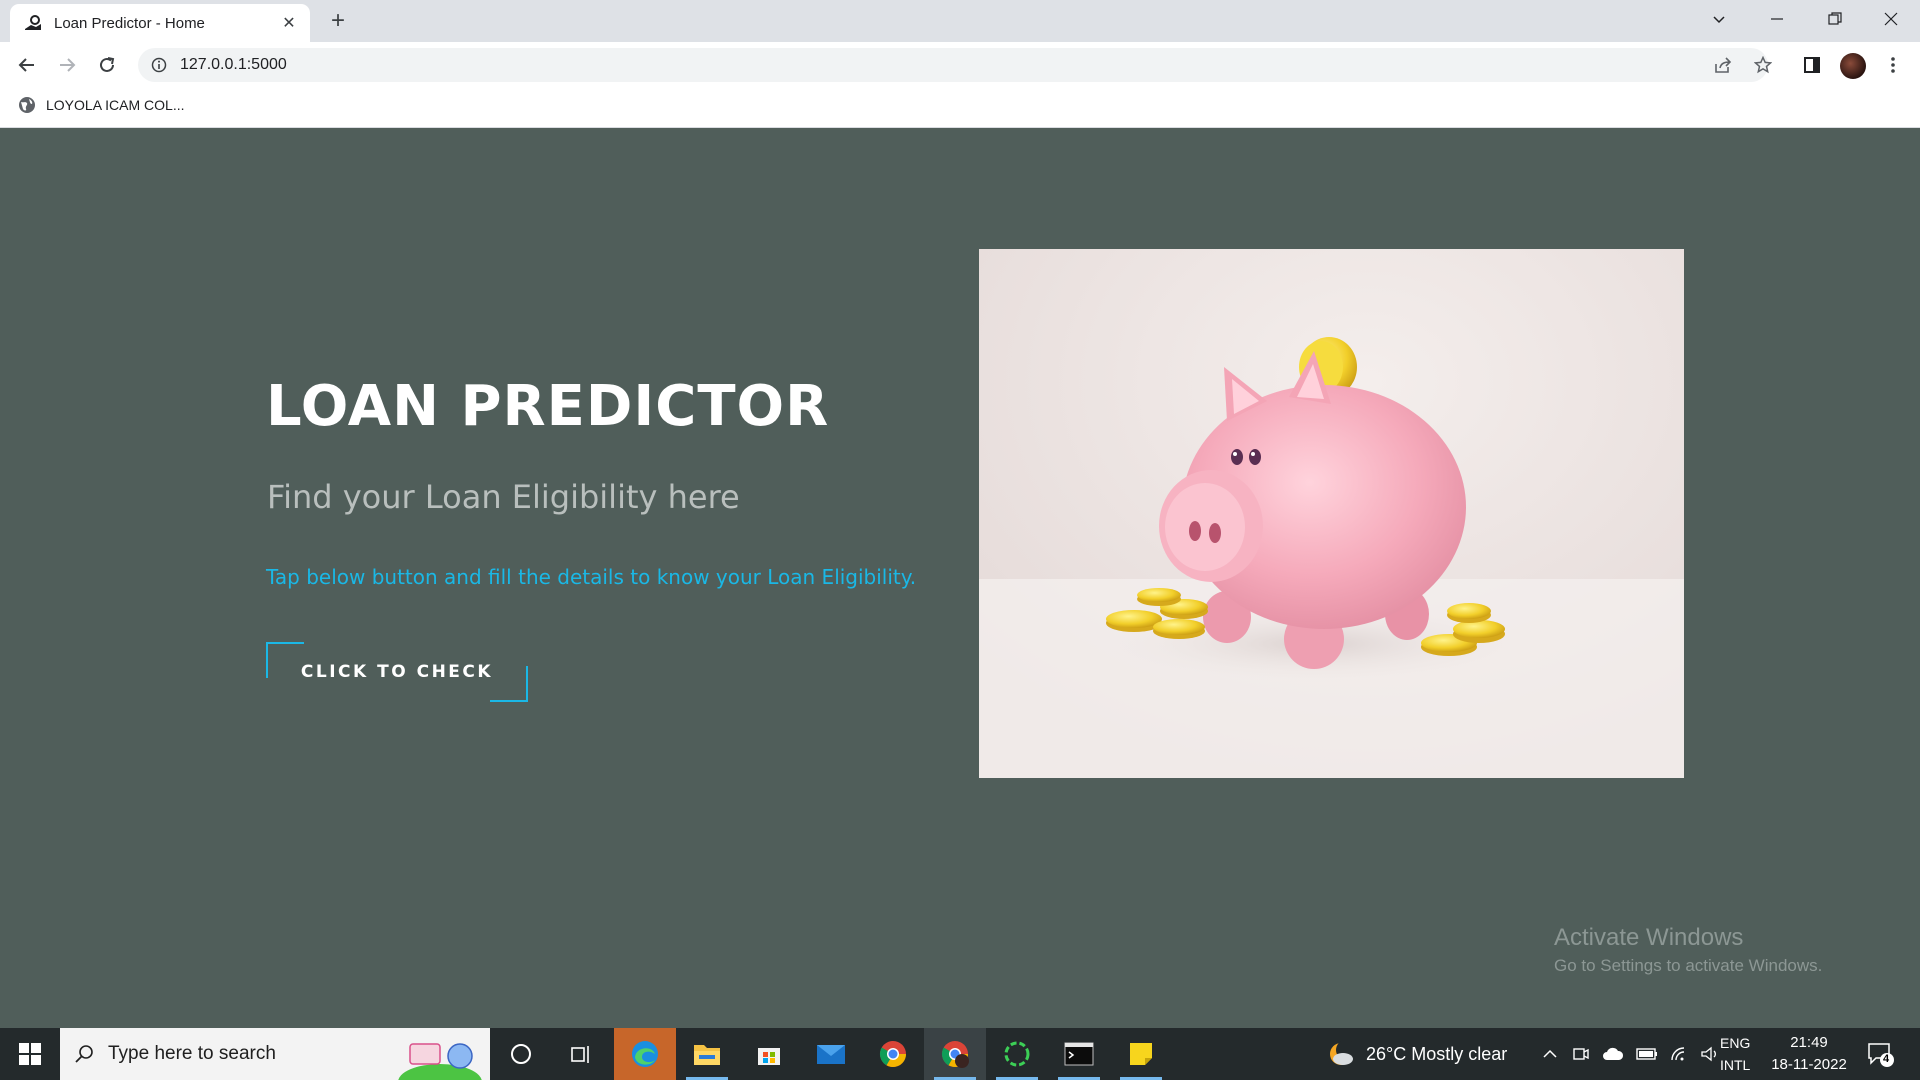 Image resolution: width=1920 pixels, height=1080 pixels. Describe the element at coordinates (1723, 65) in the screenshot. I see `share-icon` at that location.